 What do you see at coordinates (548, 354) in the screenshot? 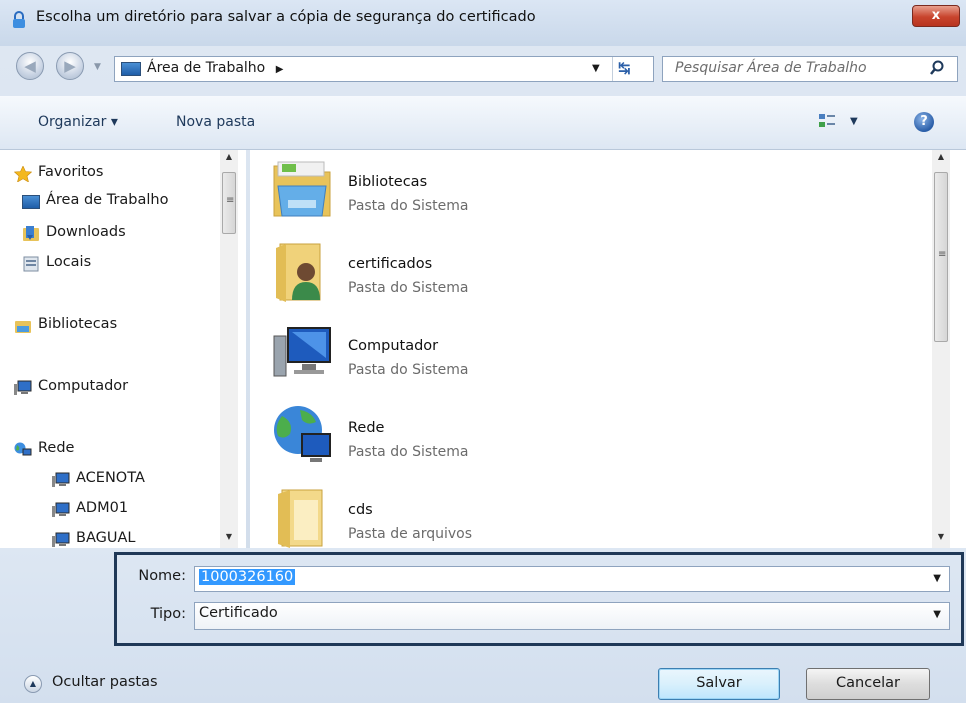
I see `list-item: Computador Pasta do Sistema` at bounding box center [548, 354].